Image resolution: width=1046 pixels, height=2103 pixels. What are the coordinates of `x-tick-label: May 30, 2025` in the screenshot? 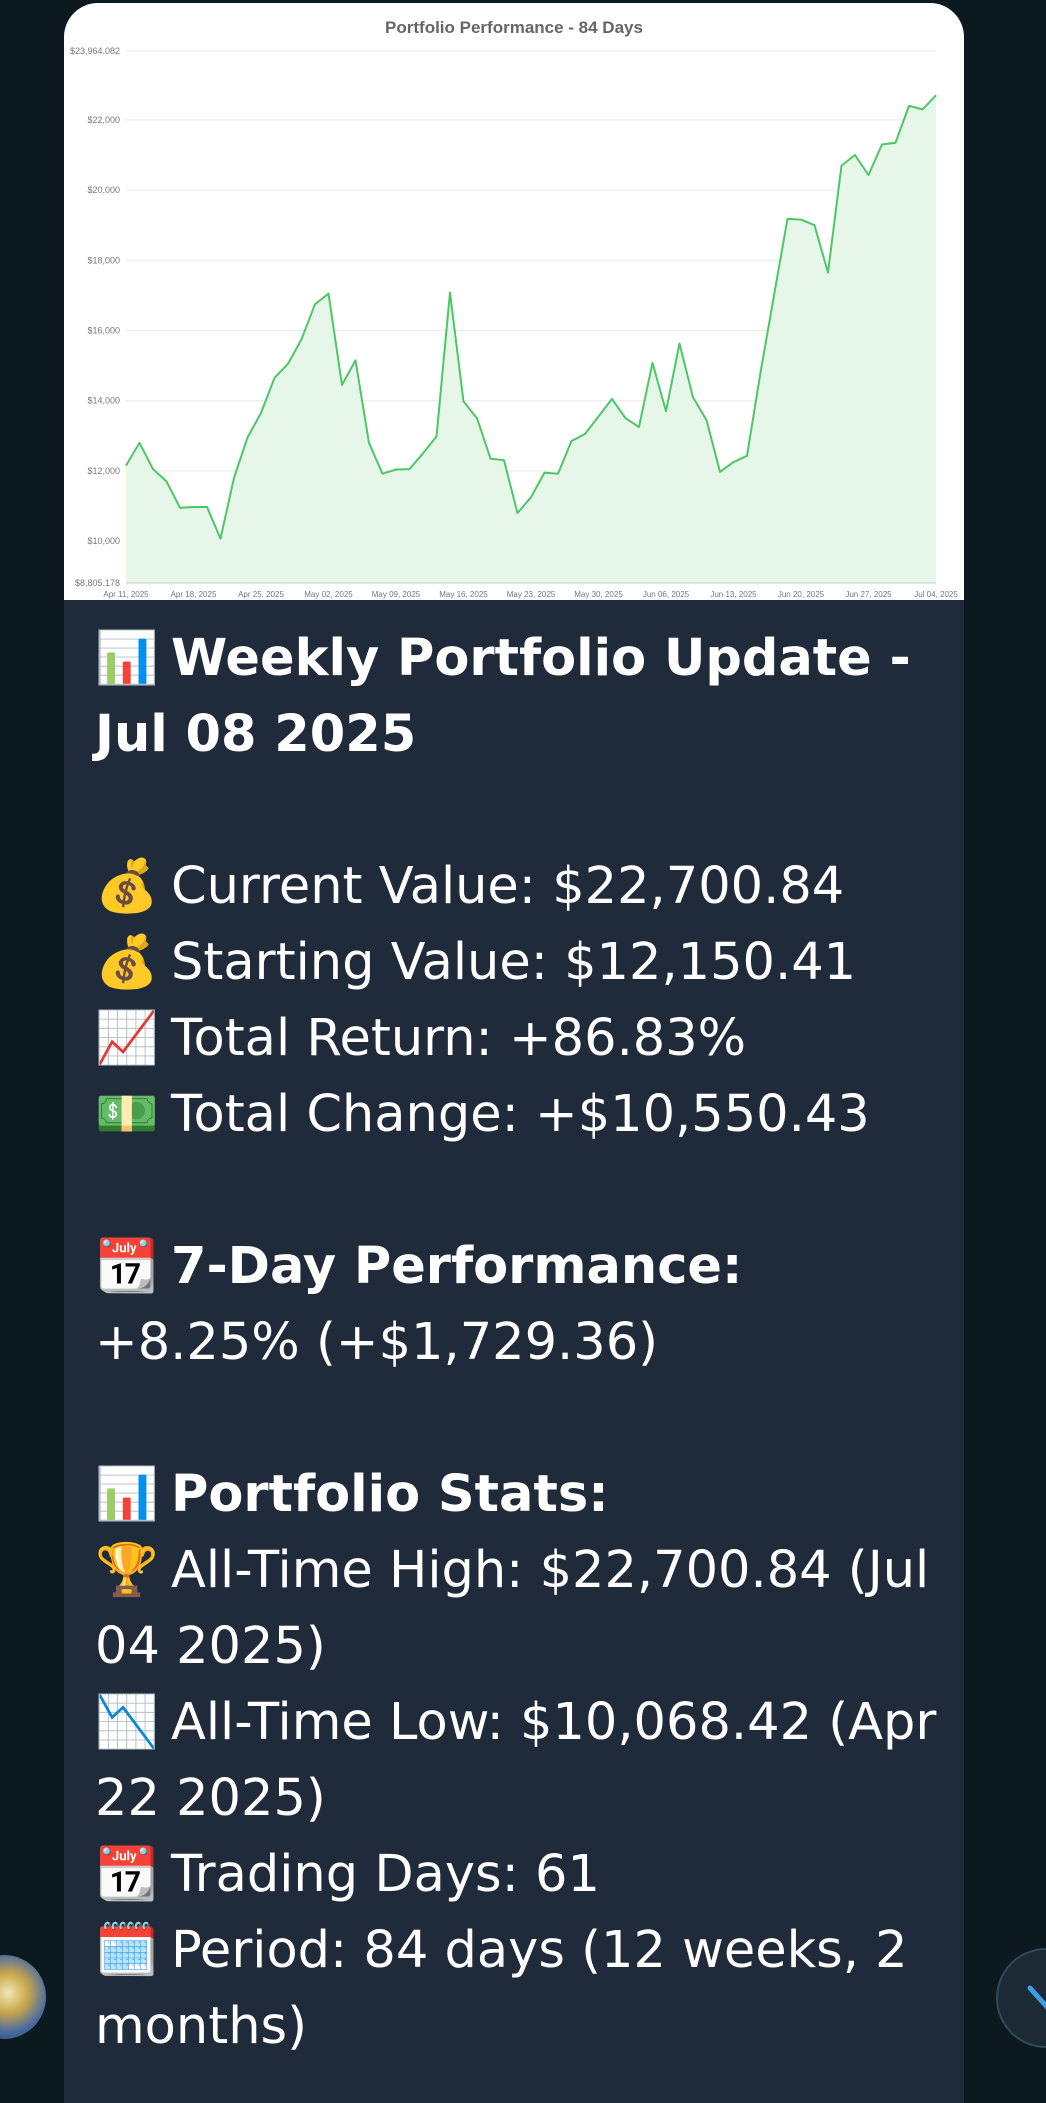 It's located at (598, 594).